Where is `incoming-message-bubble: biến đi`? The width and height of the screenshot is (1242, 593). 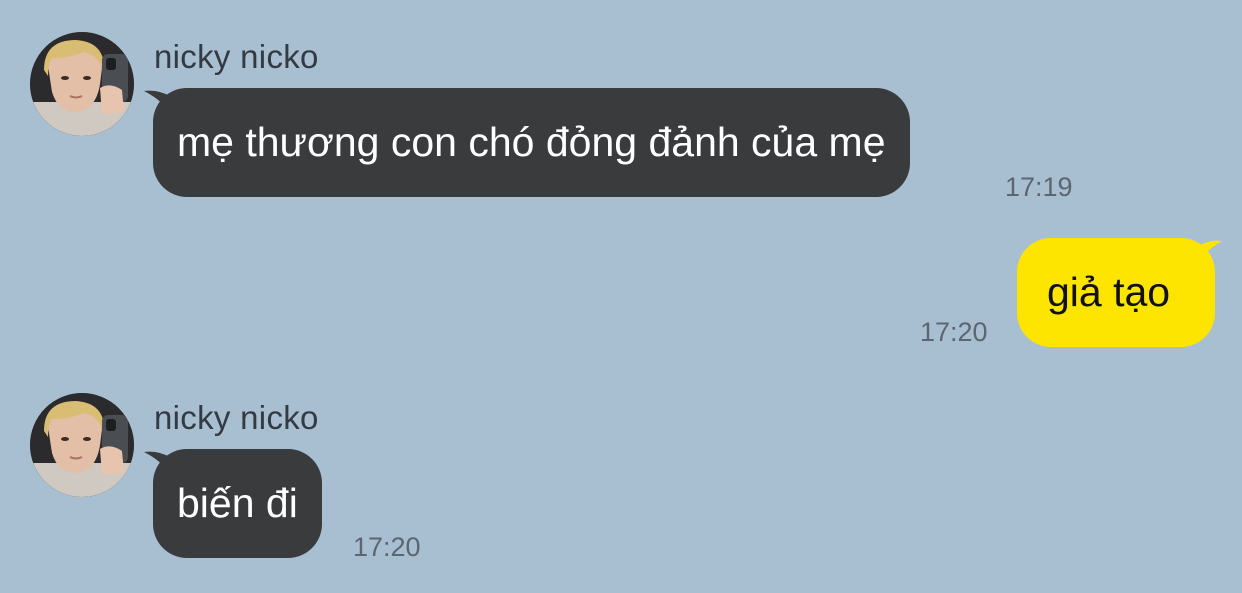
incoming-message-bubble: biến đi is located at coordinates (237, 503).